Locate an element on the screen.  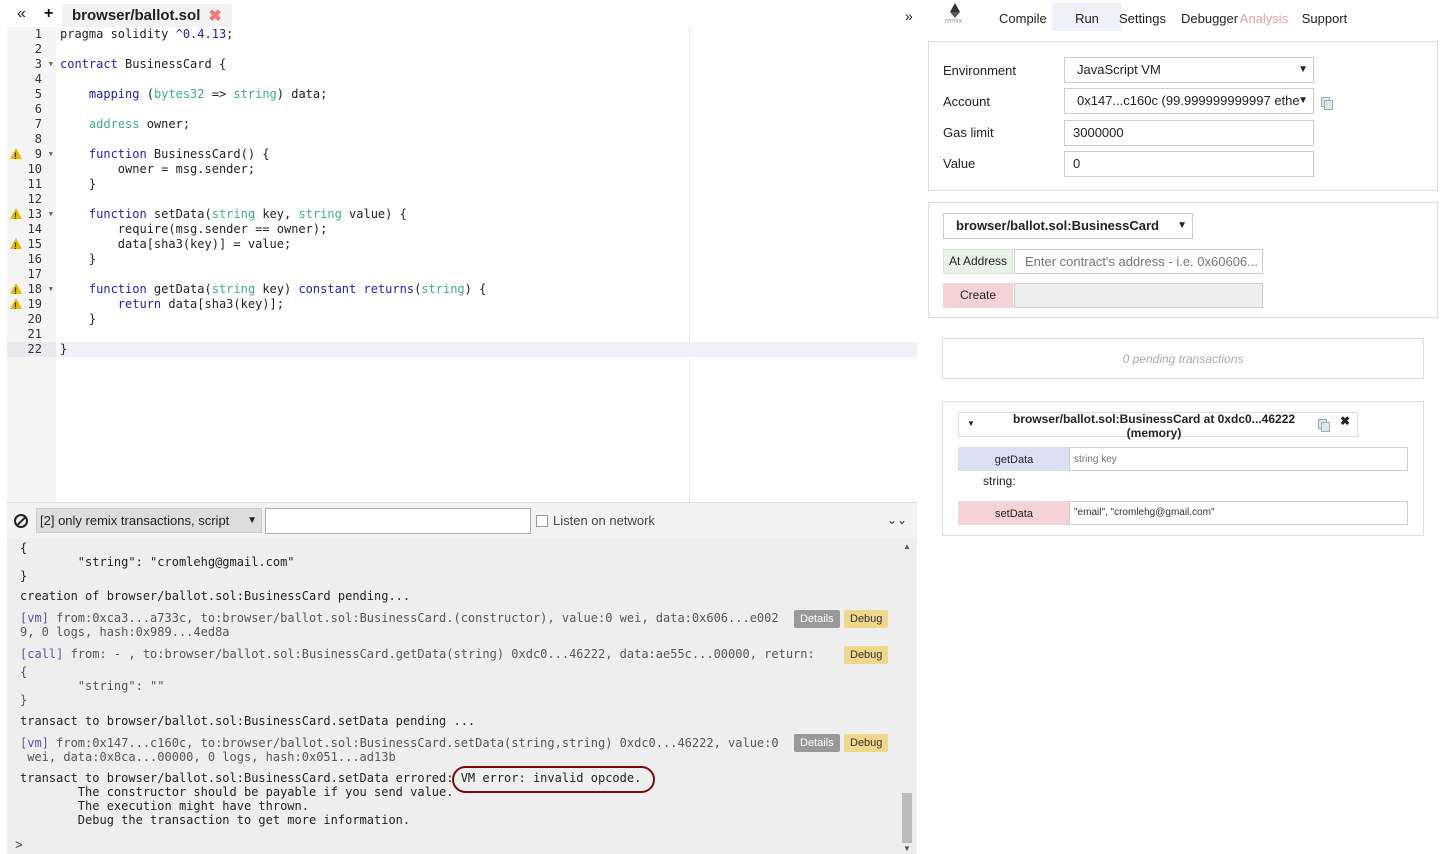
terminal-search-input is located at coordinates (398, 521).